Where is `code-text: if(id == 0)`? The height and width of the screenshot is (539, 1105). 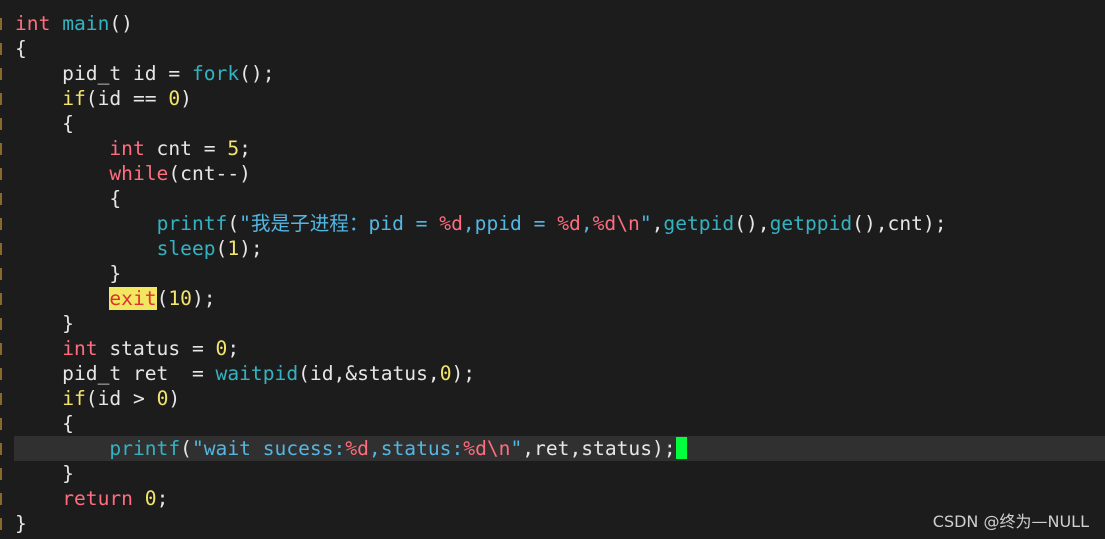 code-text: if(id == 0) is located at coordinates (103, 98).